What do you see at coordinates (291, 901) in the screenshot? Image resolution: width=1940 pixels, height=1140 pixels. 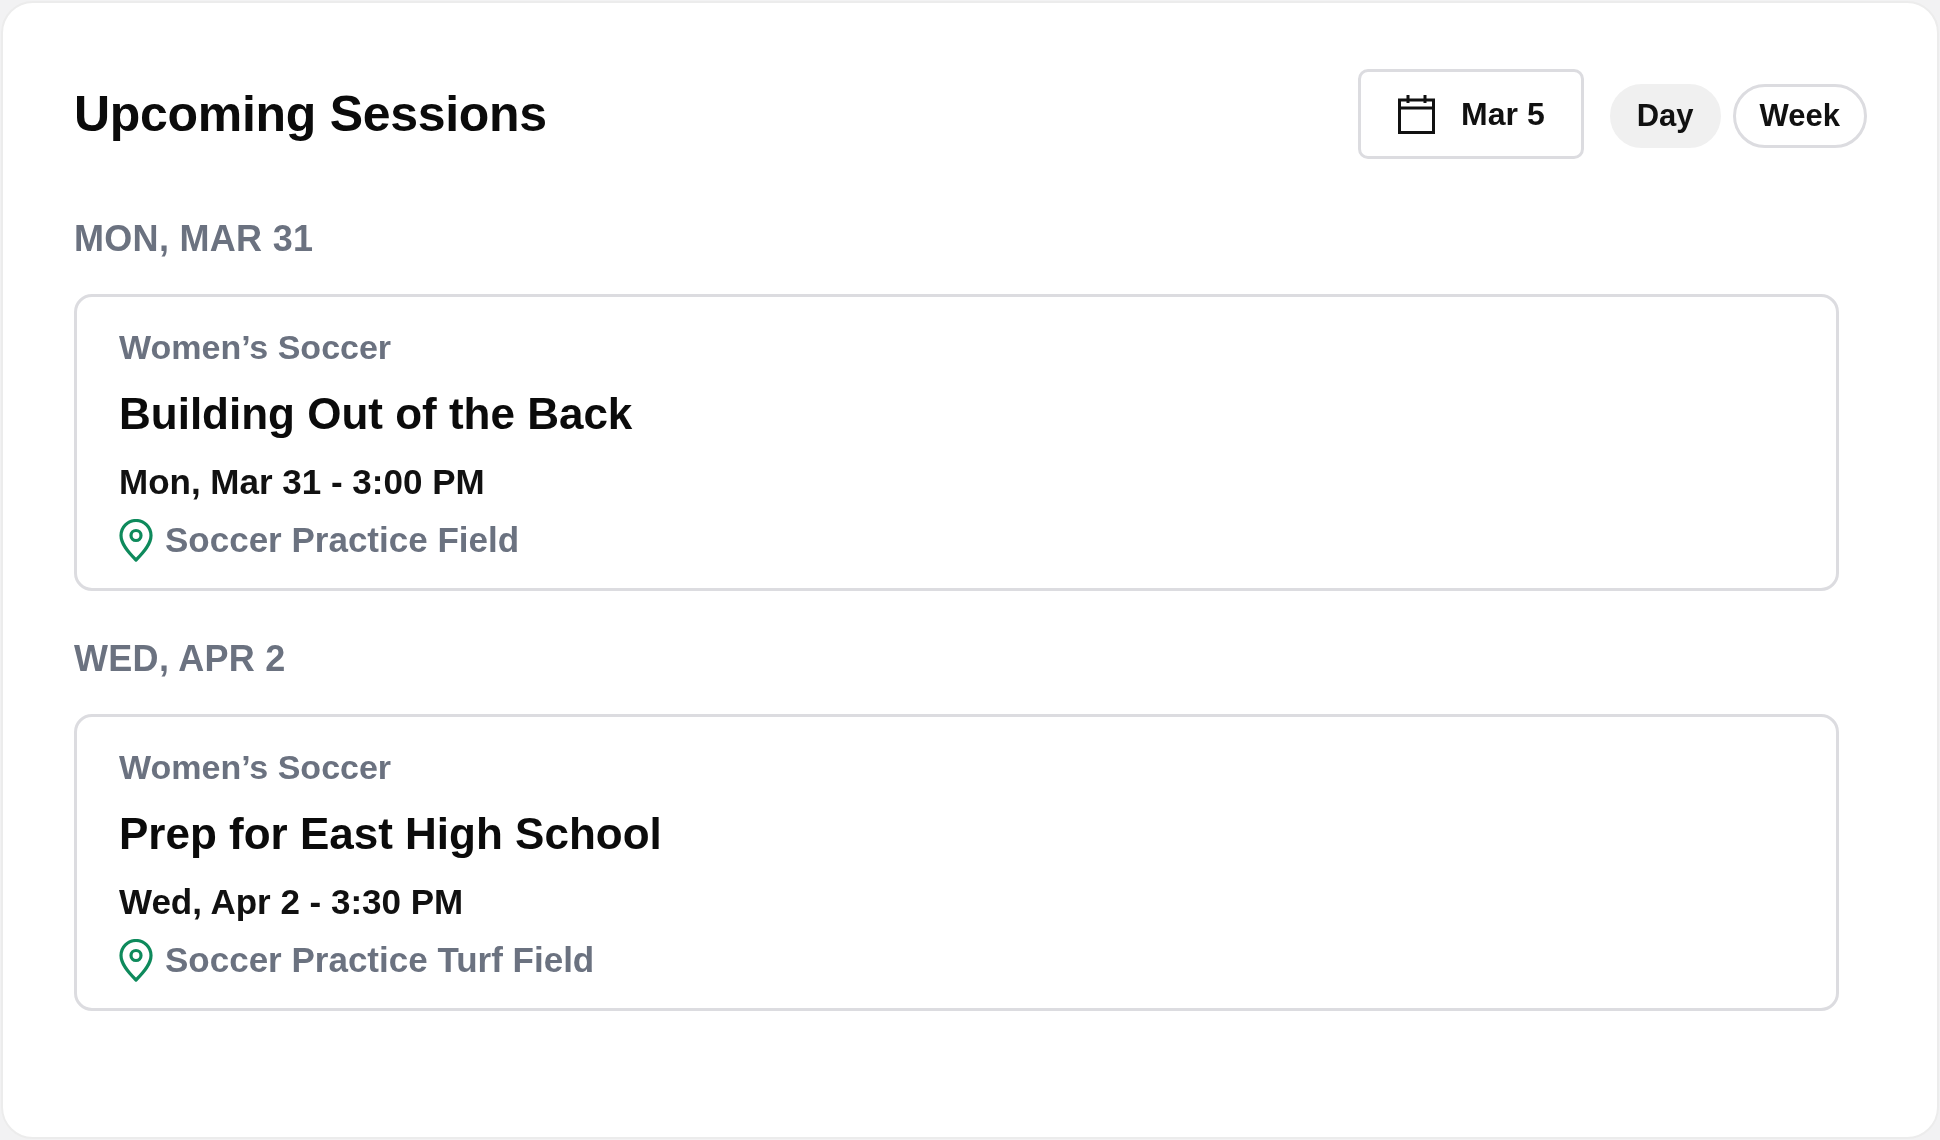 I see `session-time: Wed, Apr 2 - 3:30 PM` at bounding box center [291, 901].